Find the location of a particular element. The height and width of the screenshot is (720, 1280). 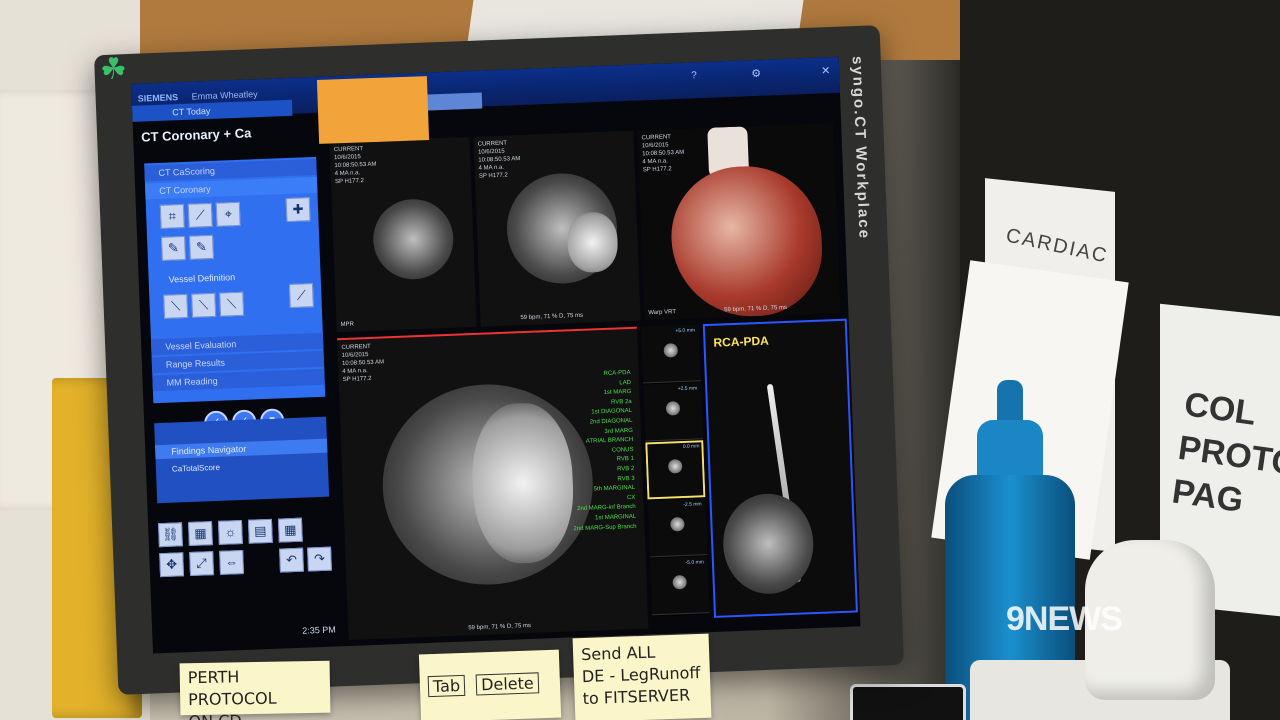

move-icon: ✥ is located at coordinates (172, 565).